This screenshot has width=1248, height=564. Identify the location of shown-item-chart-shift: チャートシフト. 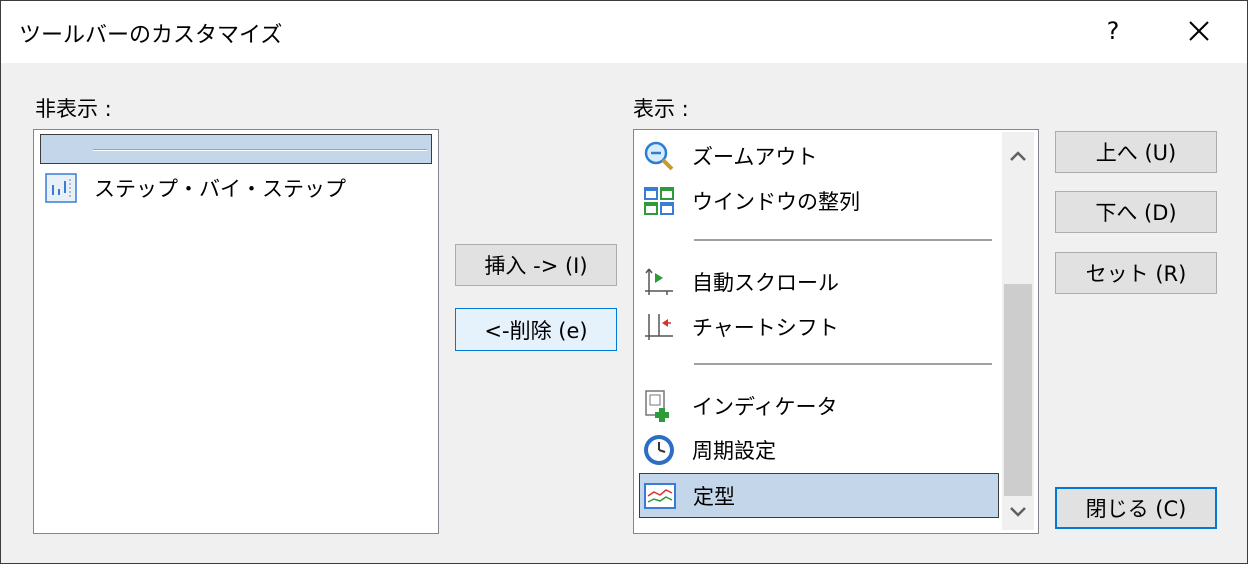
(819, 327).